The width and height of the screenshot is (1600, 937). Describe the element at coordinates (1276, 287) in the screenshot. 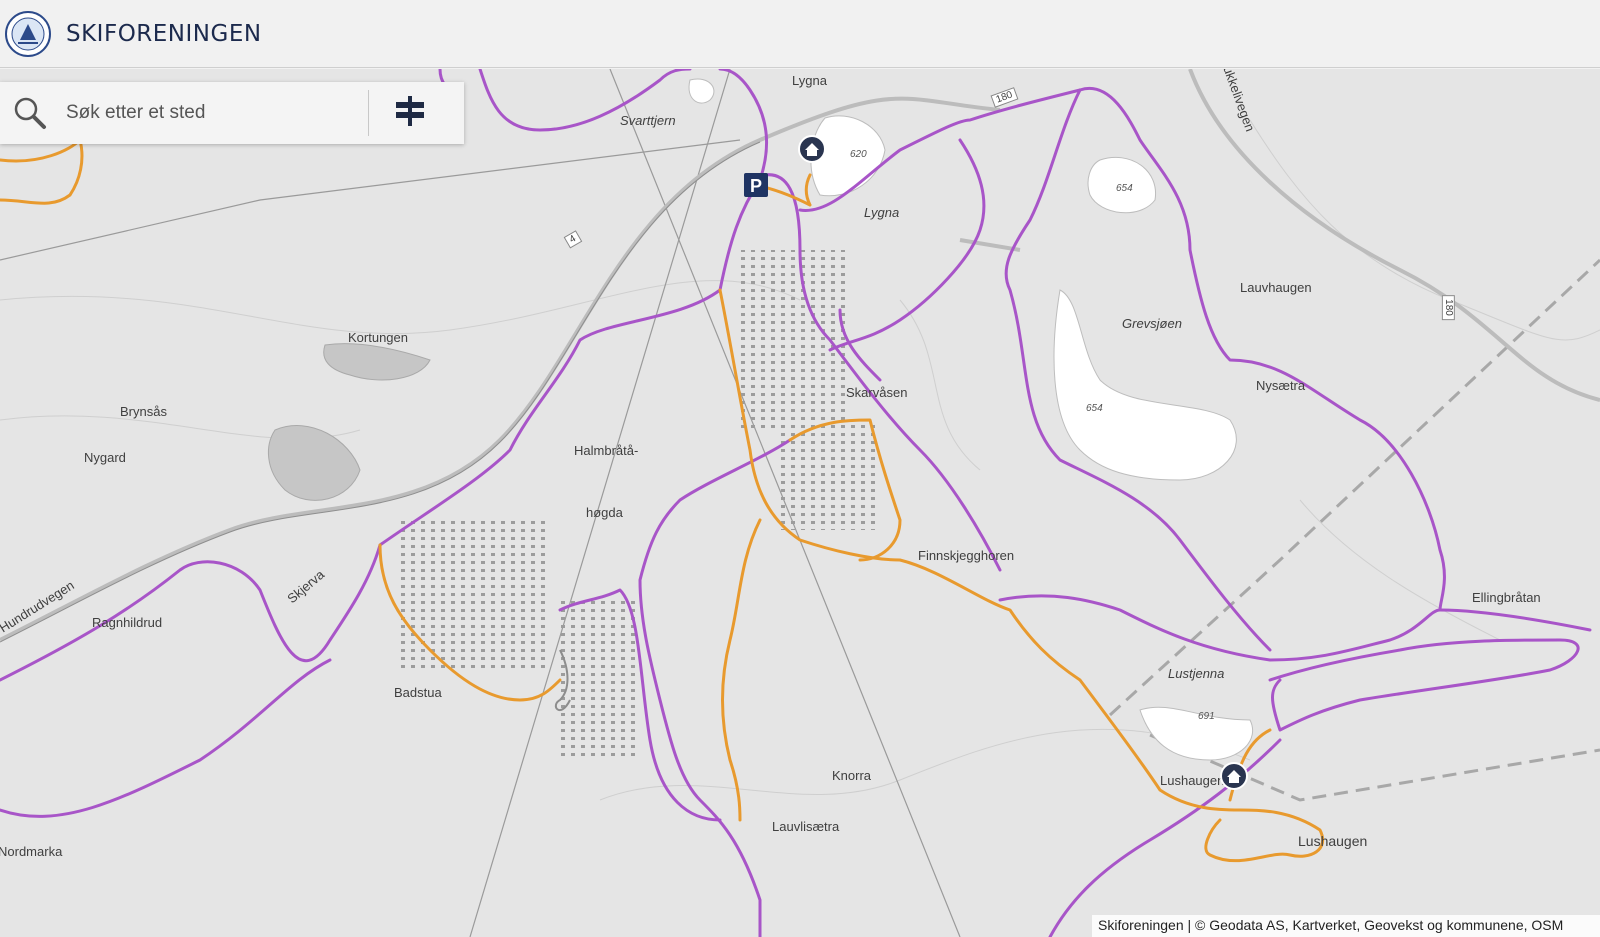

I see `place-label: Lauvhaugen` at that location.